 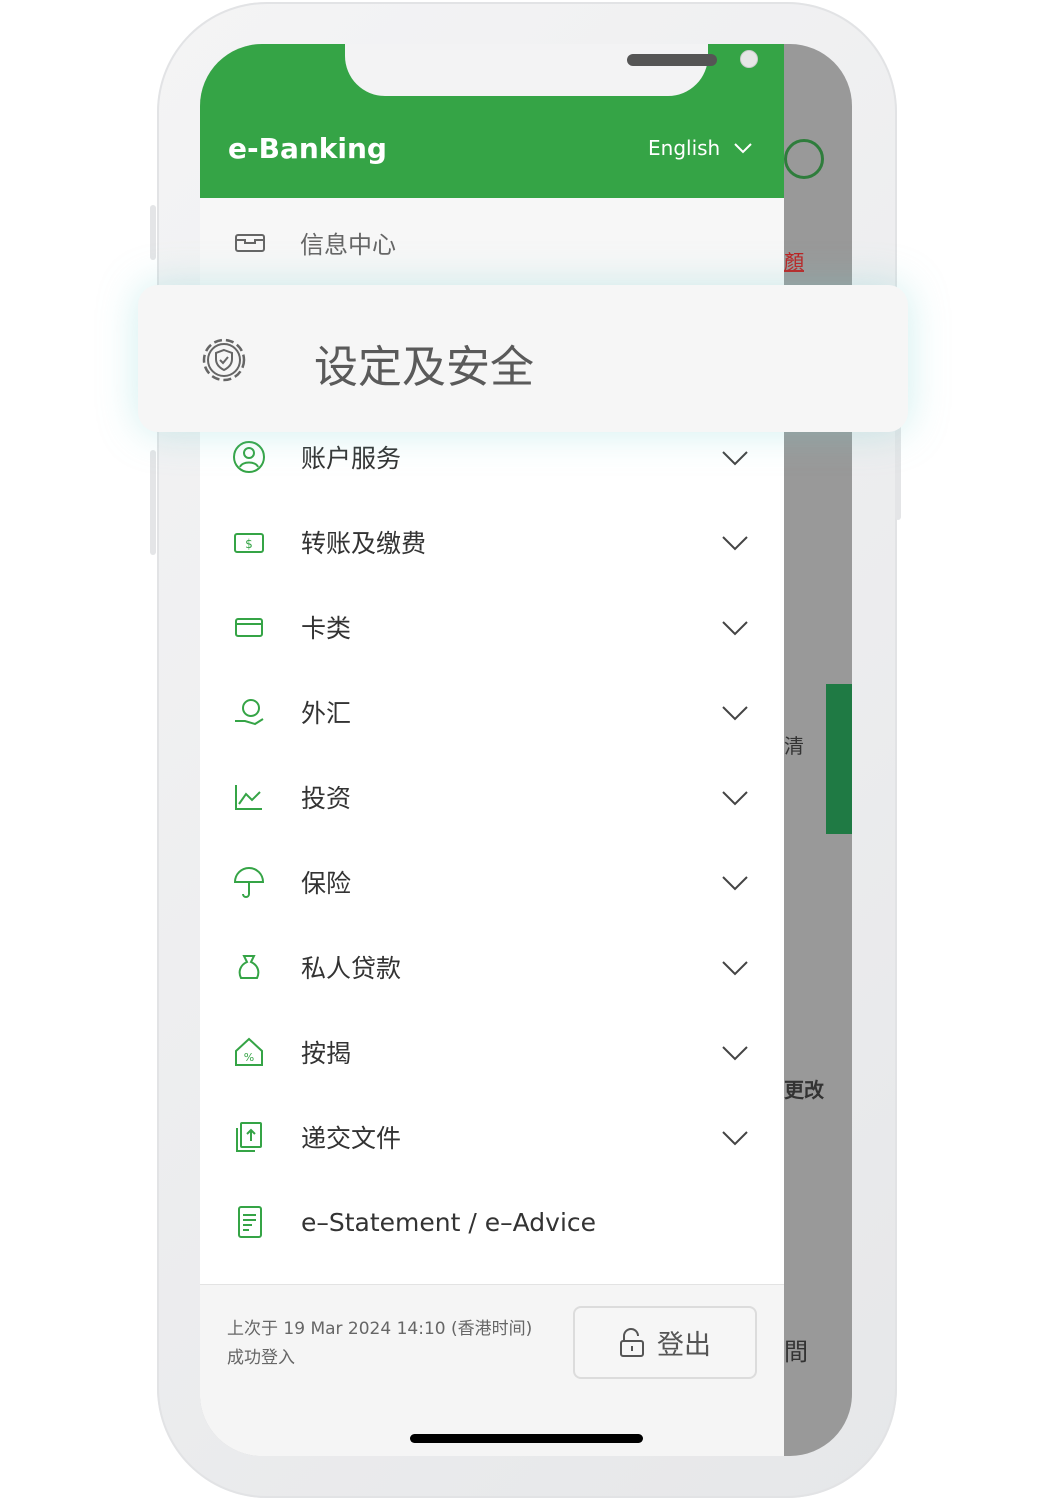 What do you see at coordinates (796, 1352) in the screenshot?
I see `background-text: 間` at bounding box center [796, 1352].